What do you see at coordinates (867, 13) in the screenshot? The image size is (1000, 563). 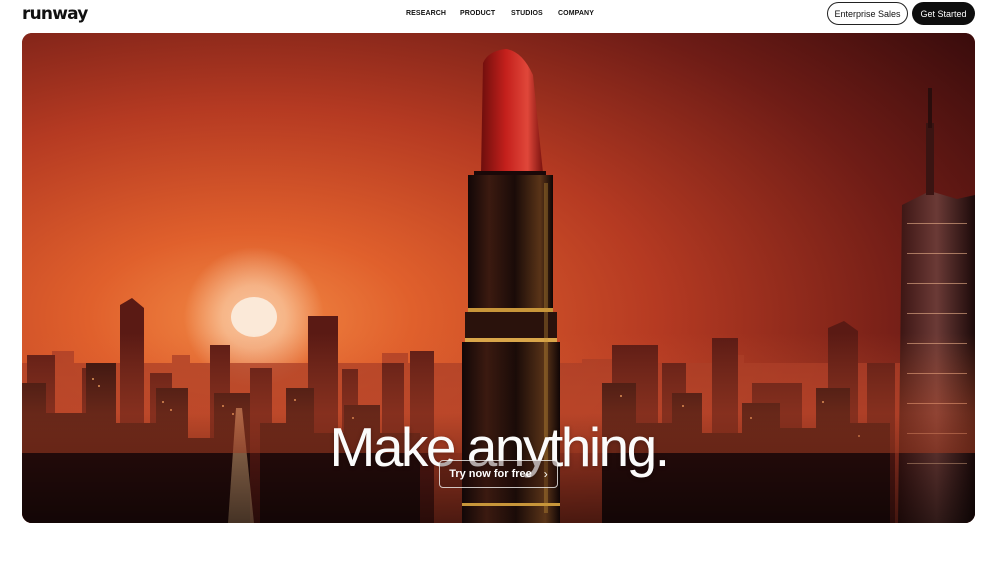 I see `enterprise-sales-button: Enterprise Sales` at bounding box center [867, 13].